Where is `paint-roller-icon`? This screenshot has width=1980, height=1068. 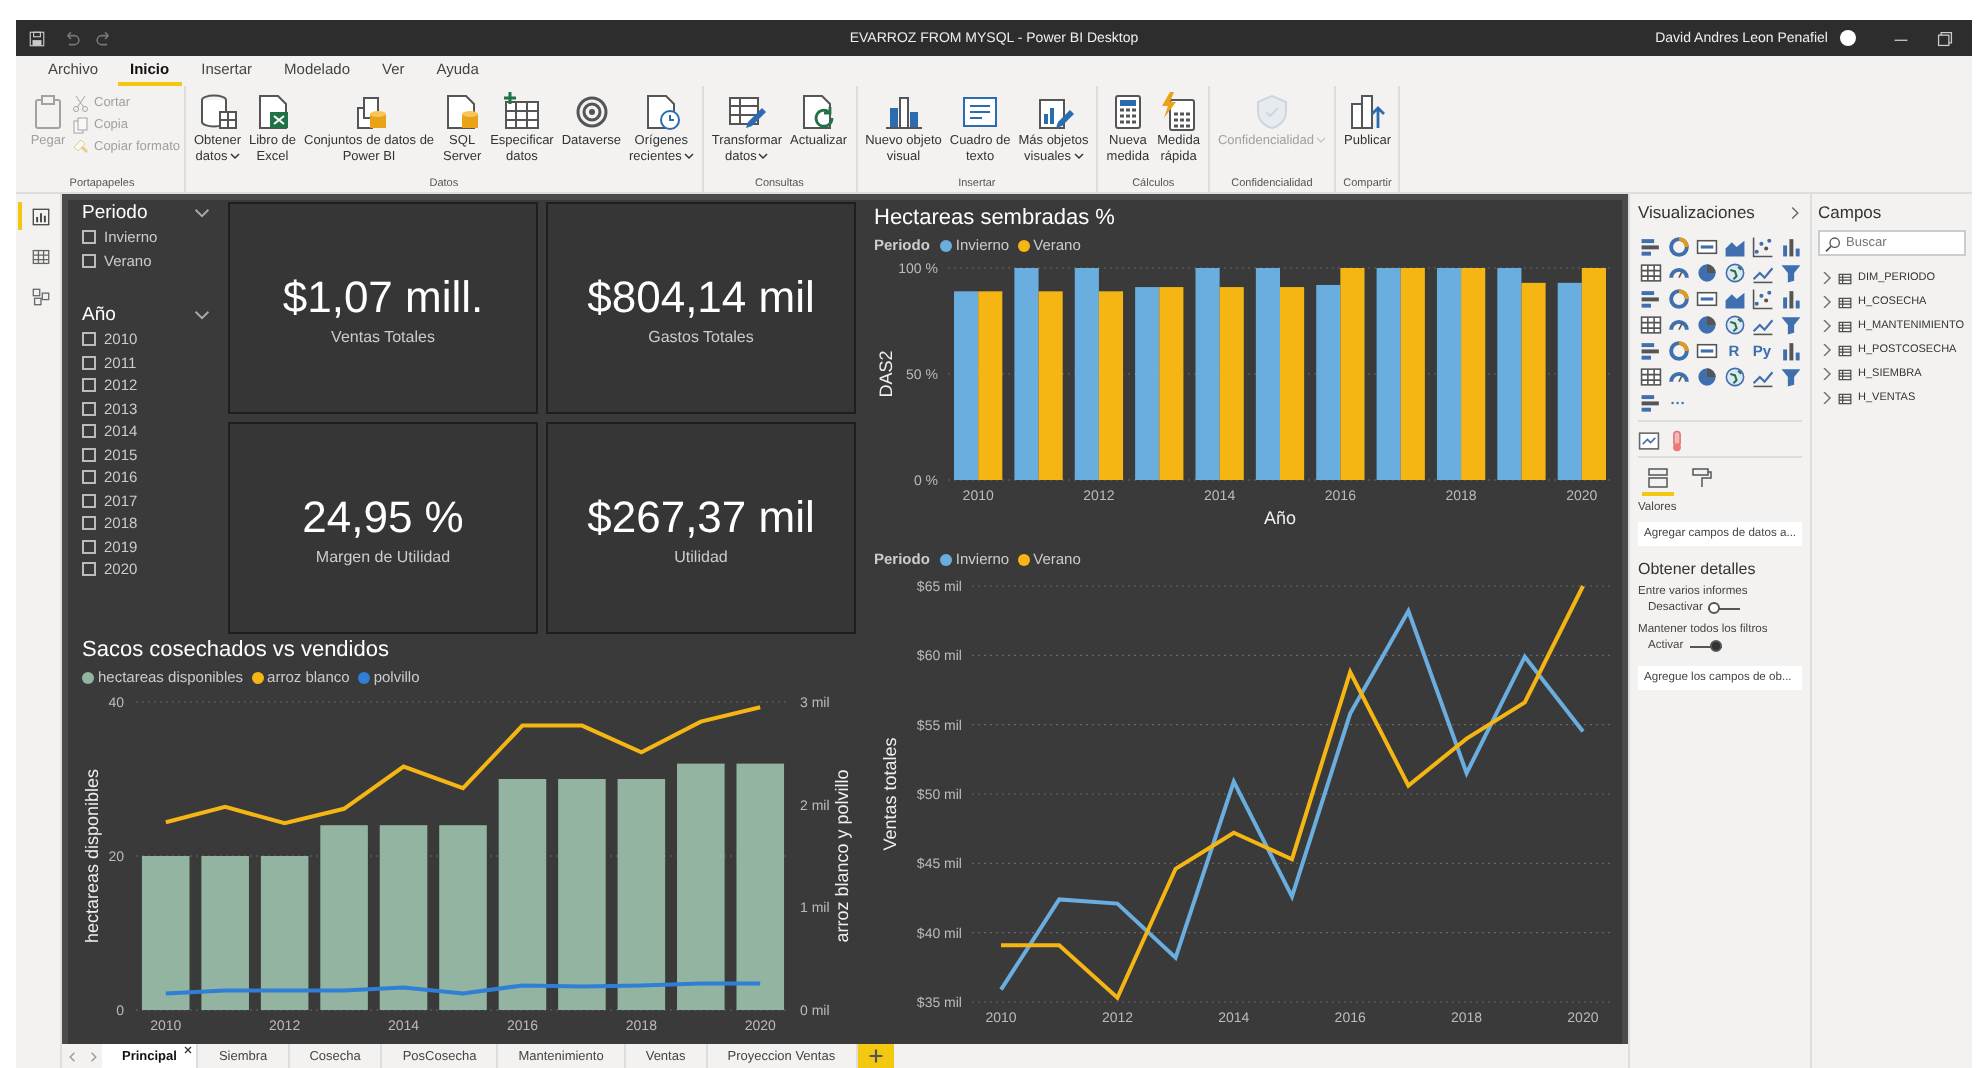 paint-roller-icon is located at coordinates (1702, 478).